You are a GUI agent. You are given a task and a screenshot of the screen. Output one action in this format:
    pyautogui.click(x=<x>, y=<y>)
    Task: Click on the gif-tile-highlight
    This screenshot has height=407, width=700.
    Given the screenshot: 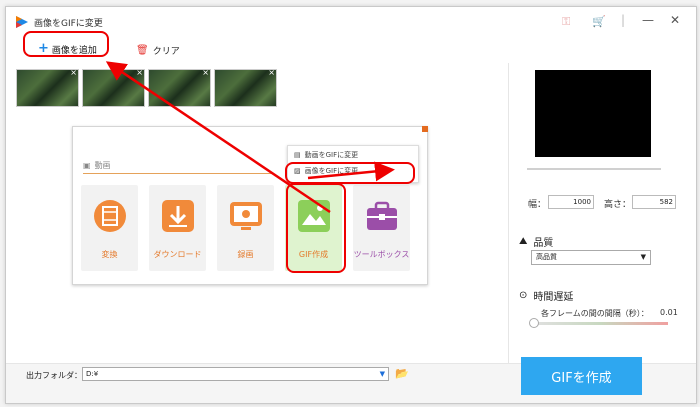 What is the action you would take?
    pyautogui.click(x=316, y=228)
    